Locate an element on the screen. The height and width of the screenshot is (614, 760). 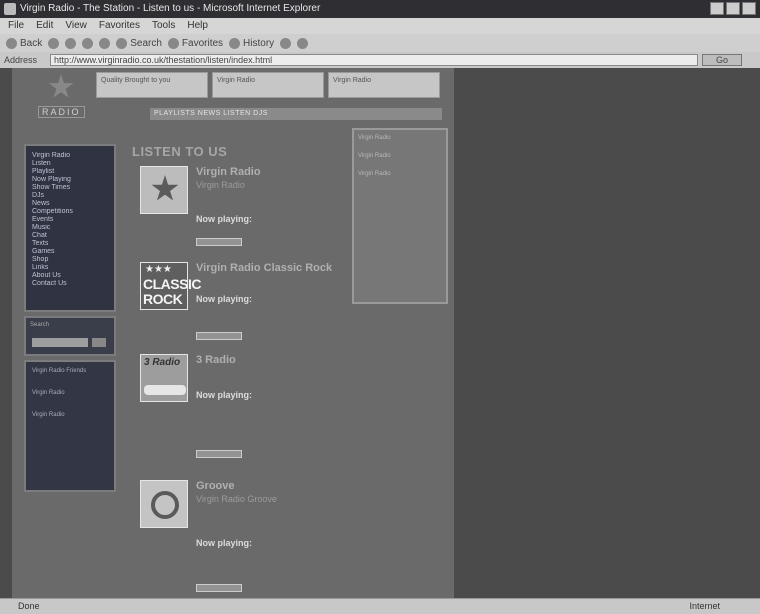
browser-icon is located at coordinates (10, 9).